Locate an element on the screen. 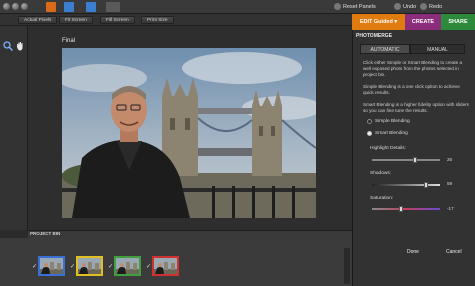  minimize-window-icon is located at coordinates (15, 6).